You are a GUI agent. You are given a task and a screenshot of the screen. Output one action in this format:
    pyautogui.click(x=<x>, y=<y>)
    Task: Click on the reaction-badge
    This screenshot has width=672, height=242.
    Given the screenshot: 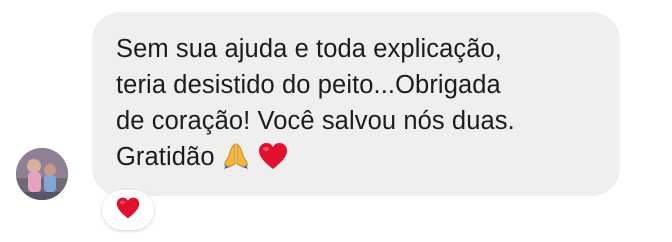 What is the action you would take?
    pyautogui.click(x=128, y=210)
    